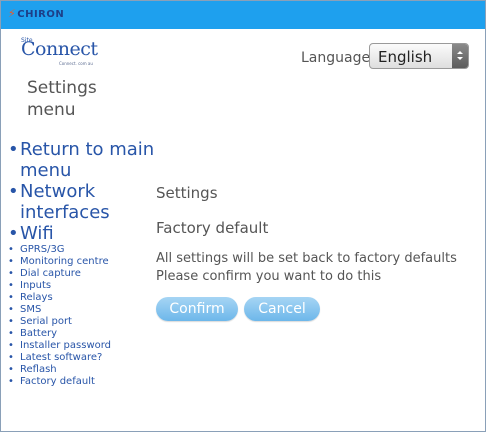 This screenshot has width=486, height=432. I want to click on menu-item-relays: Relays, so click(83, 298).